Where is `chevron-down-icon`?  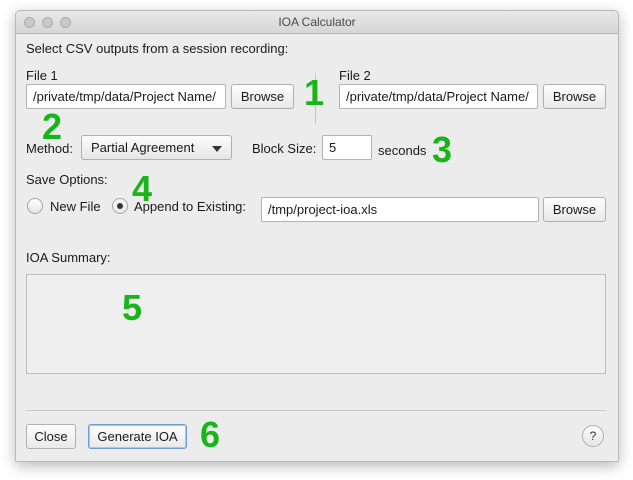
chevron-down-icon is located at coordinates (217, 149).